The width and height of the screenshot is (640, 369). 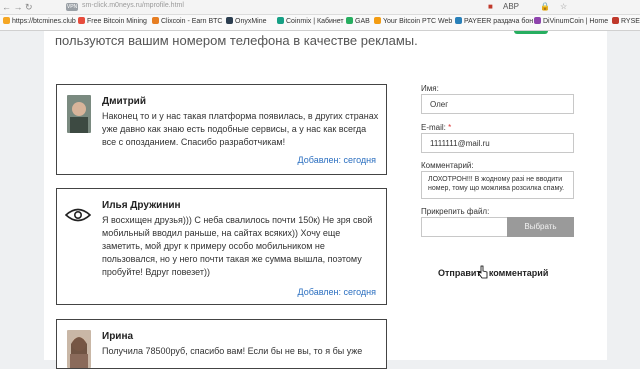 What do you see at coordinates (447, 165) in the screenshot?
I see `comment-label: Комментарий:` at bounding box center [447, 165].